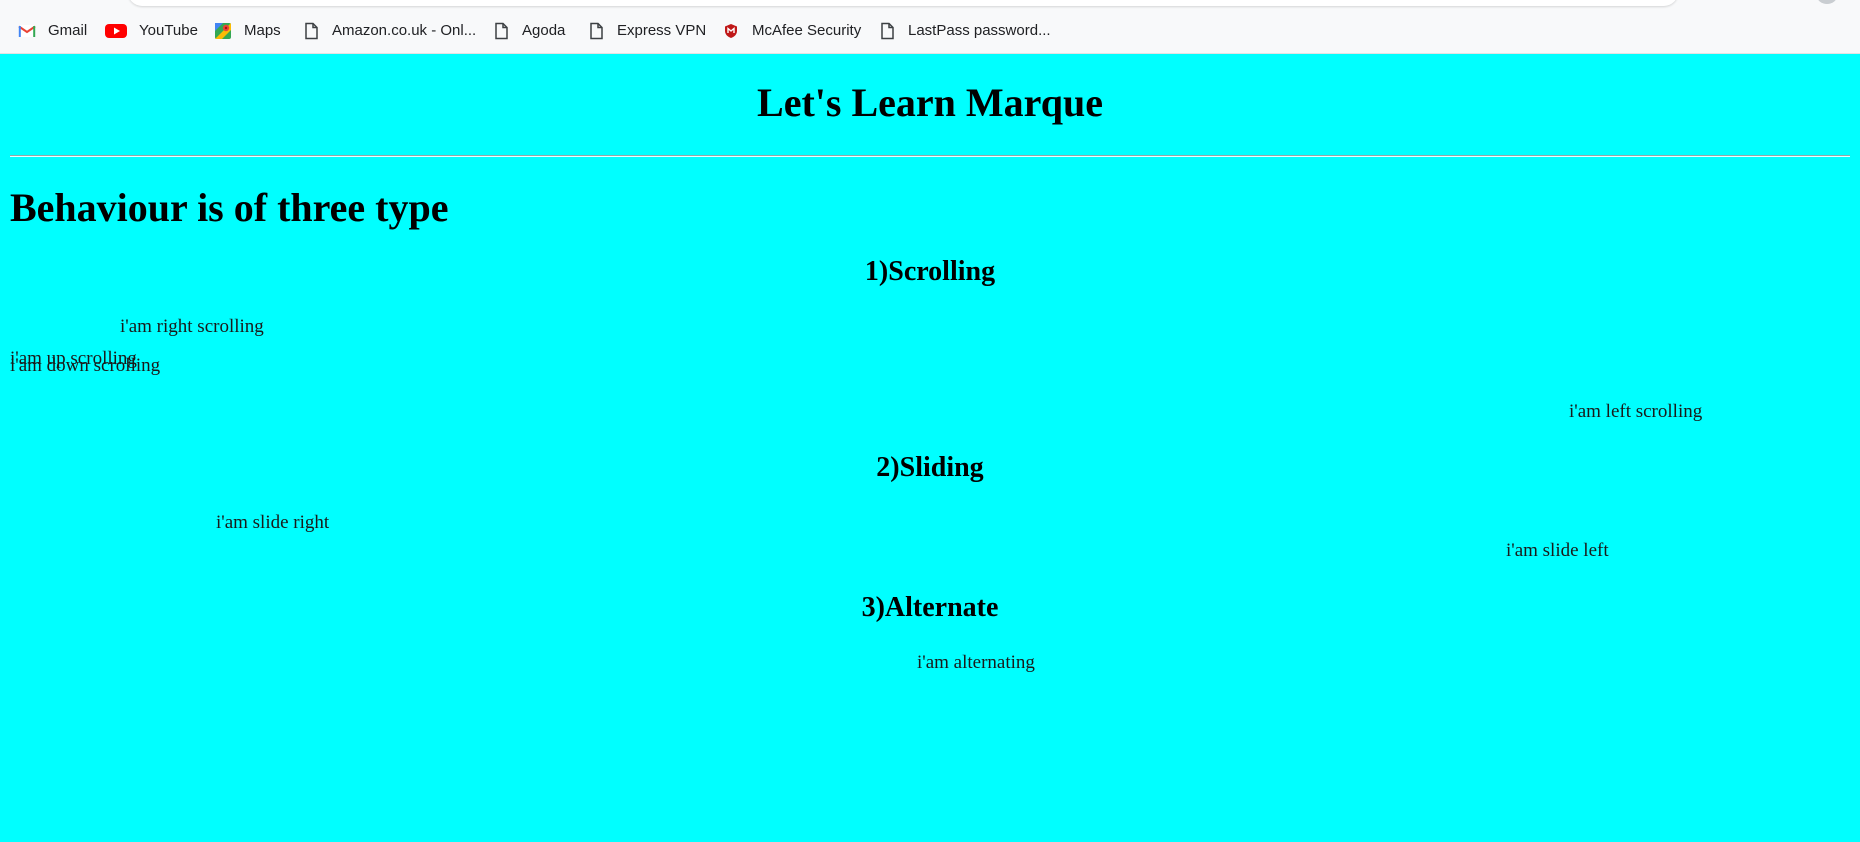 The width and height of the screenshot is (1860, 842). Describe the element at coordinates (262, 30) in the screenshot. I see `bookmark-label: Maps` at that location.